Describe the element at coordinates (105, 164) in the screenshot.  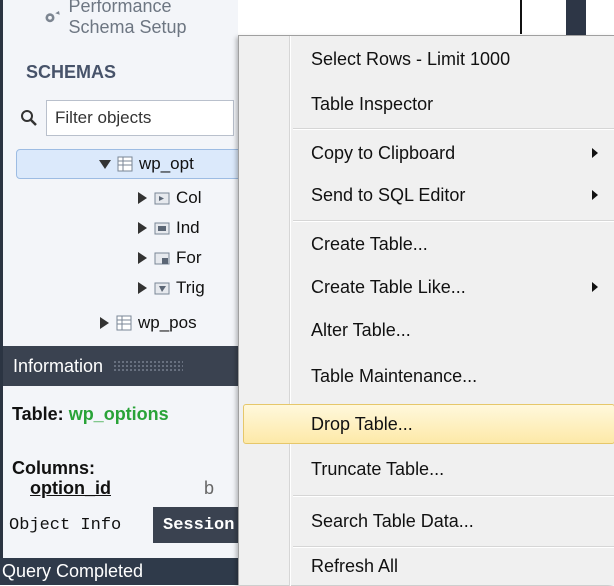
I see `expanded-triangle-icon` at that location.